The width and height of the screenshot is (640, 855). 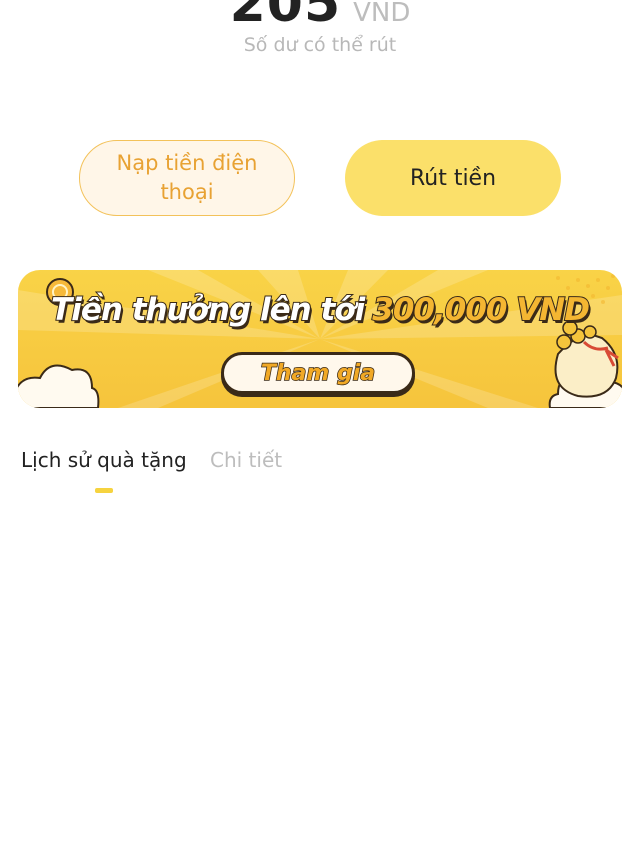 I want to click on banner-title: Tiền thưởng lên tới 300,000 VND, so click(x=320, y=310).